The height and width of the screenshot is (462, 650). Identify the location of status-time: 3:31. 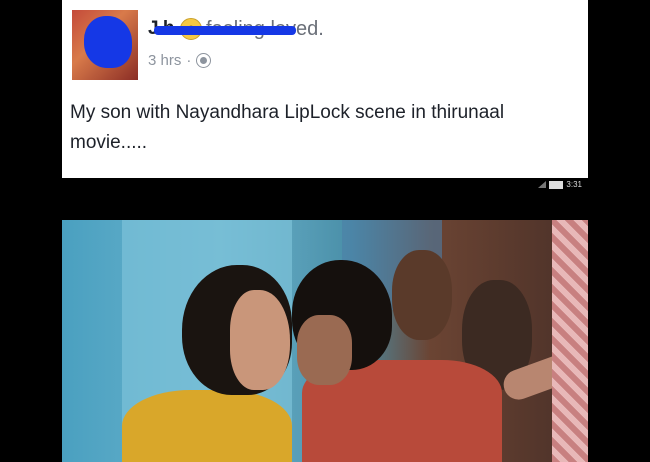
(574, 184).